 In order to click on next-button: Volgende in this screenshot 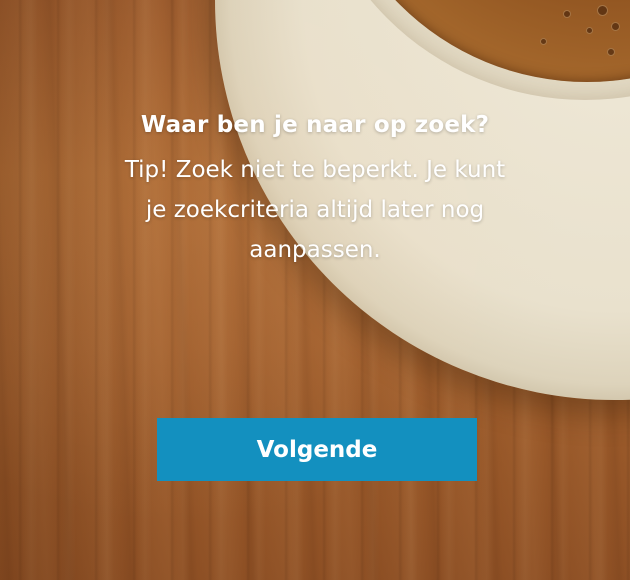, I will do `click(317, 449)`.